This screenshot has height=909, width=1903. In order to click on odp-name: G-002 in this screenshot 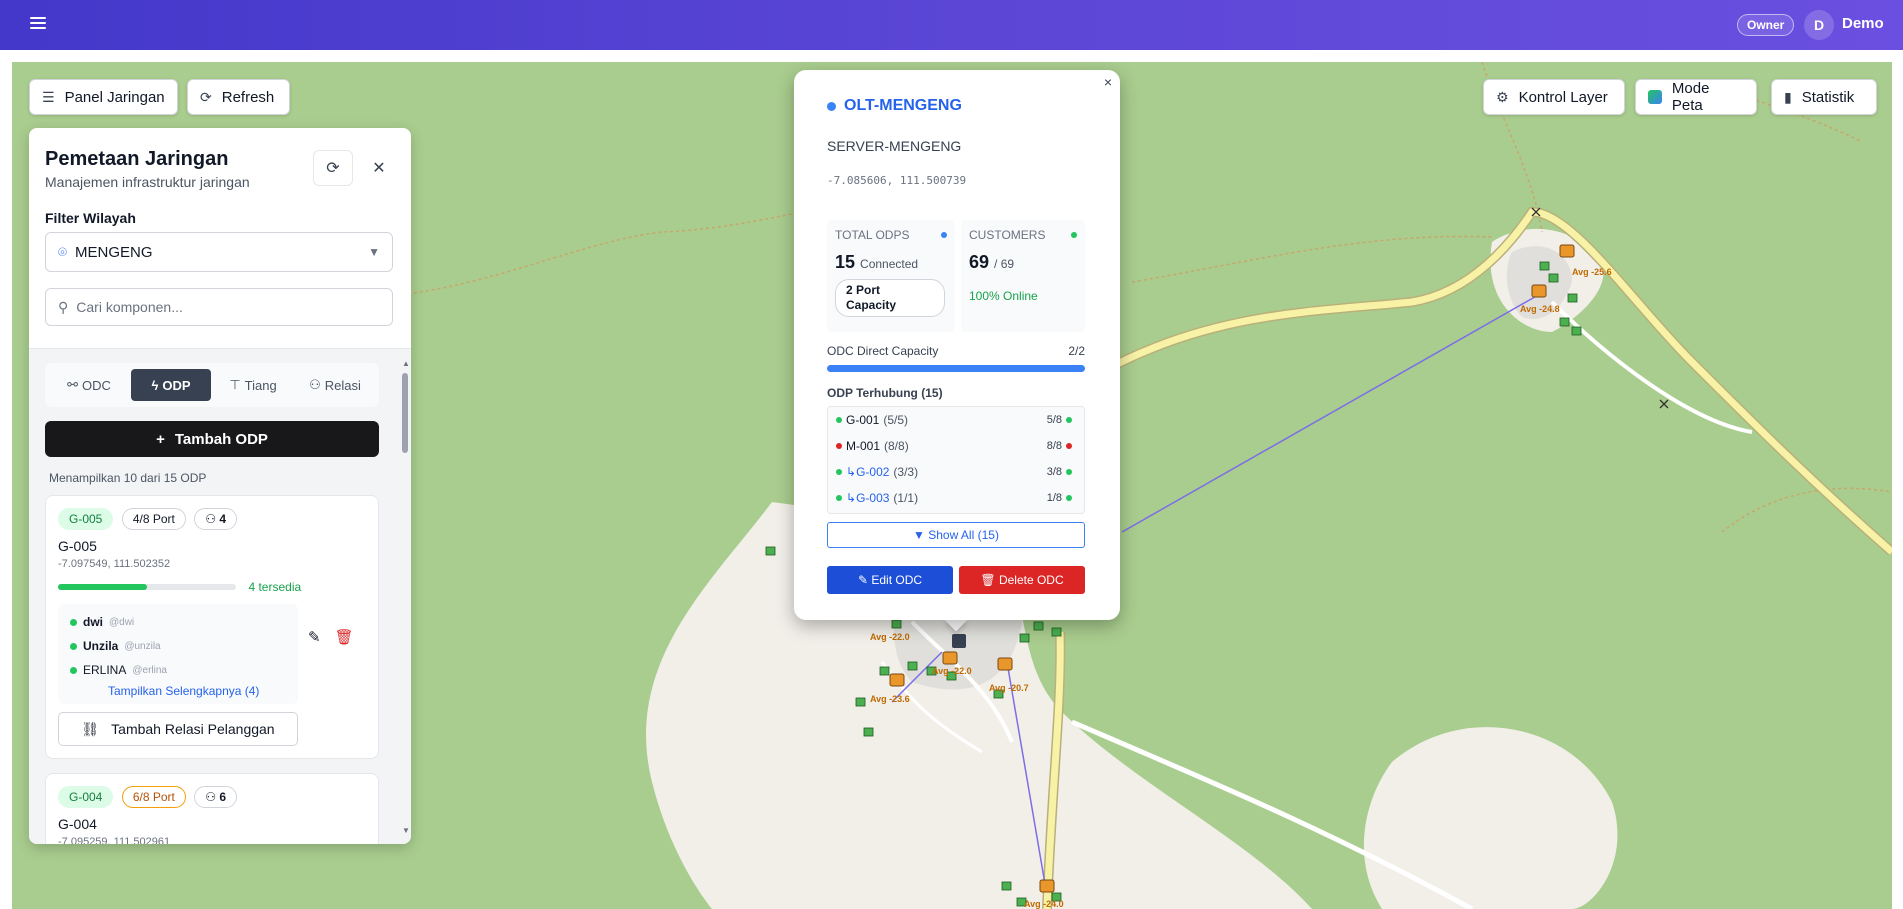, I will do `click(873, 472)`.